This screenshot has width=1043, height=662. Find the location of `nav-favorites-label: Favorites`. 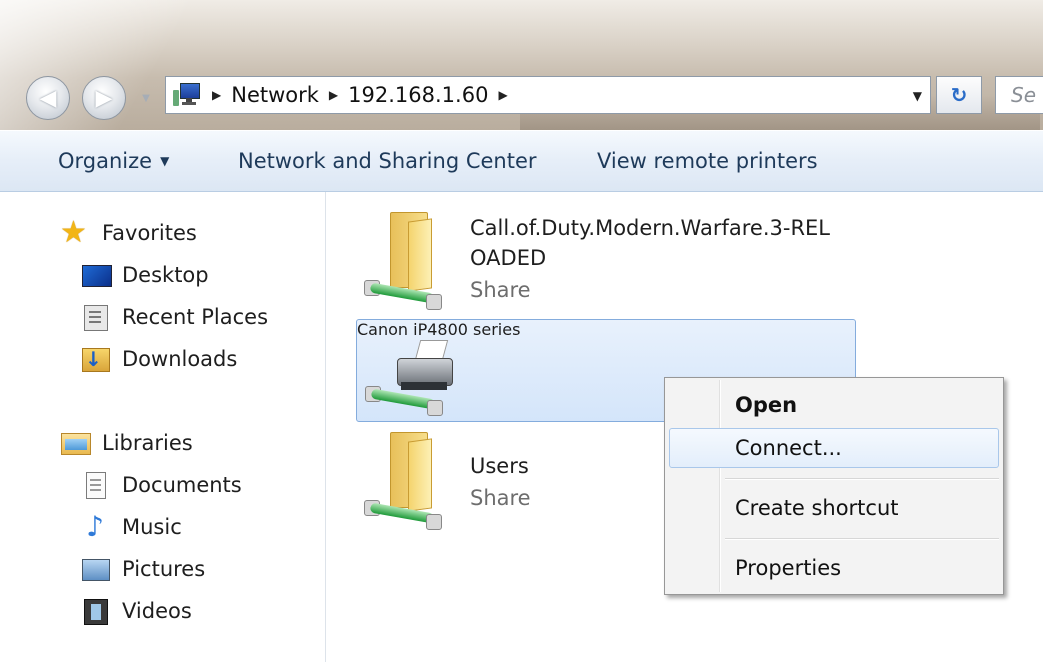

nav-favorites-label: Favorites is located at coordinates (149, 233).